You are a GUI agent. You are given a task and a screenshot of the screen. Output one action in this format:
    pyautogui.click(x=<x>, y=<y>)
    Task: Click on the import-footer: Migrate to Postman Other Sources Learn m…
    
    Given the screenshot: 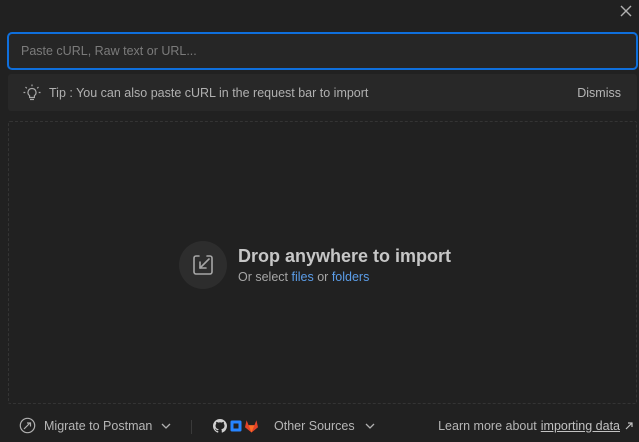 What is the action you would take?
    pyautogui.click(x=319, y=425)
    